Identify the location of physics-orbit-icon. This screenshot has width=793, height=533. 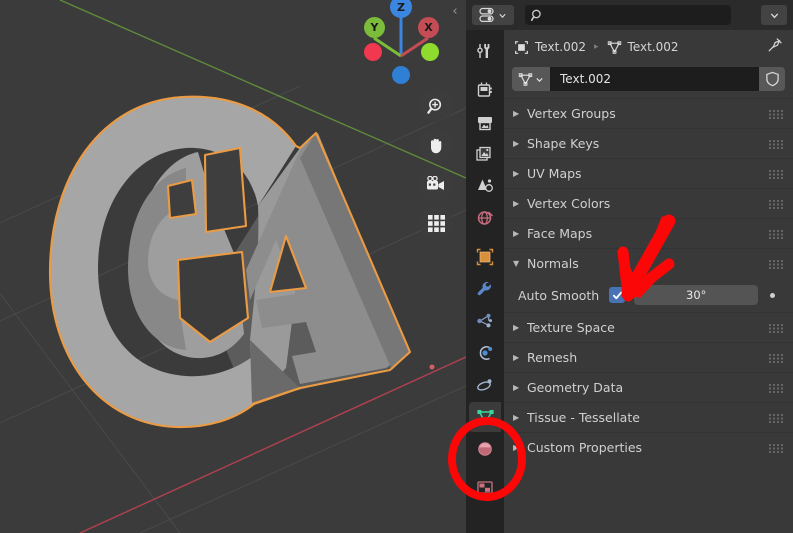
(486, 353).